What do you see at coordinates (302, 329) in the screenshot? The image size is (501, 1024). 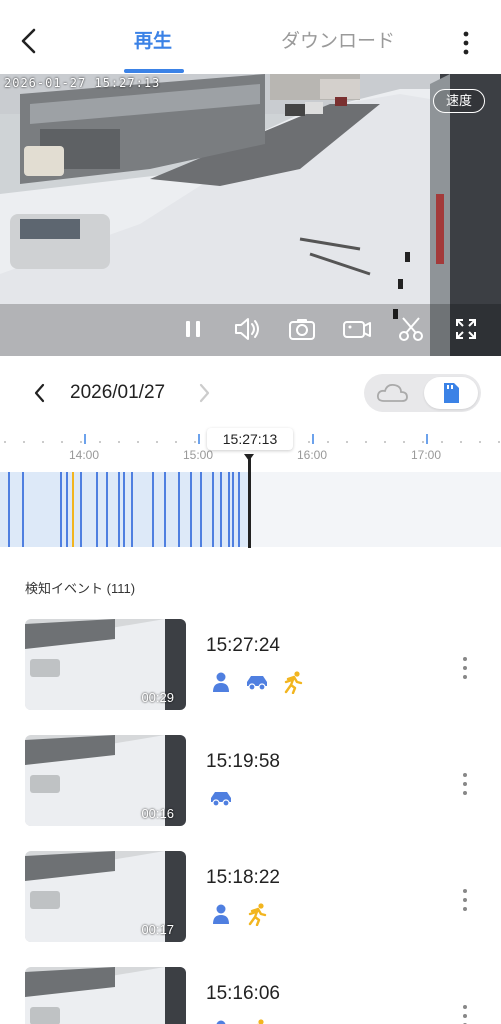 I see `camera-icon` at bounding box center [302, 329].